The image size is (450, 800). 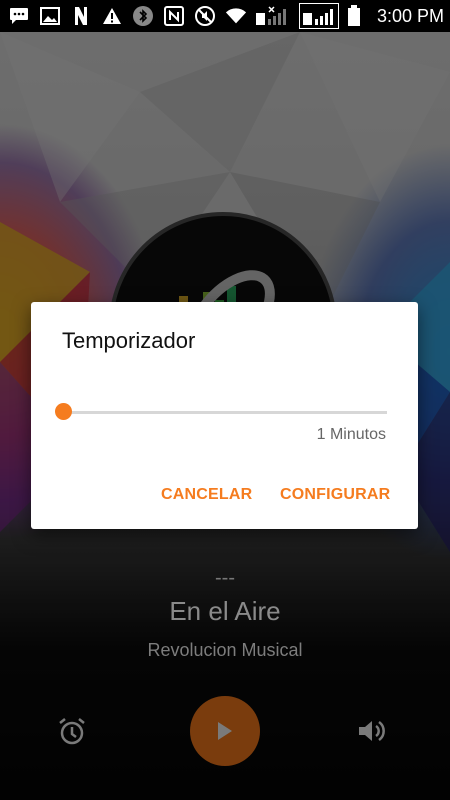 I want to click on alarm-button, so click(x=72, y=731).